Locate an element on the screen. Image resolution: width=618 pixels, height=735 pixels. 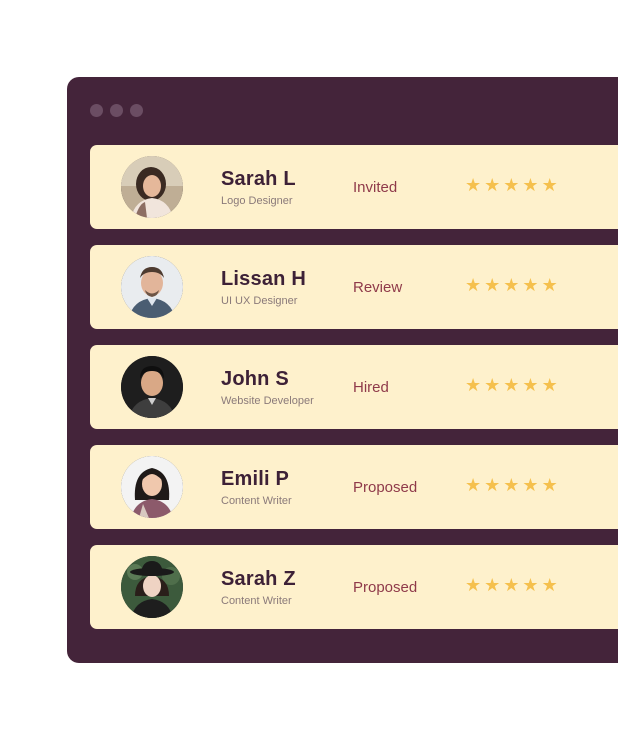
candidate-name: Sarah Z is located at coordinates (258, 579).